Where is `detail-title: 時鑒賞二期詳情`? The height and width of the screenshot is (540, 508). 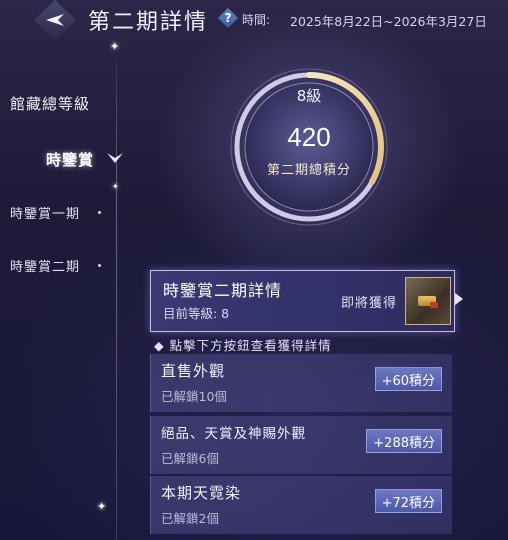 detail-title: 時鑒賞二期詳情 is located at coordinates (223, 290).